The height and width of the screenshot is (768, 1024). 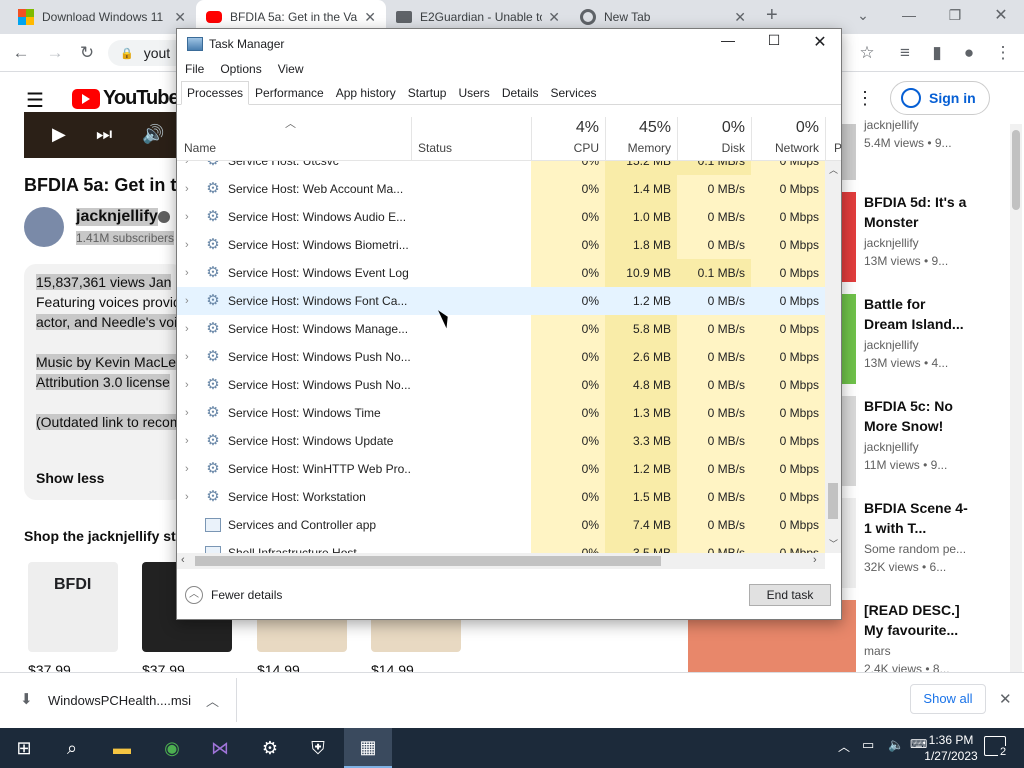 I want to click on reload-icon: ↻, so click(x=87, y=53).